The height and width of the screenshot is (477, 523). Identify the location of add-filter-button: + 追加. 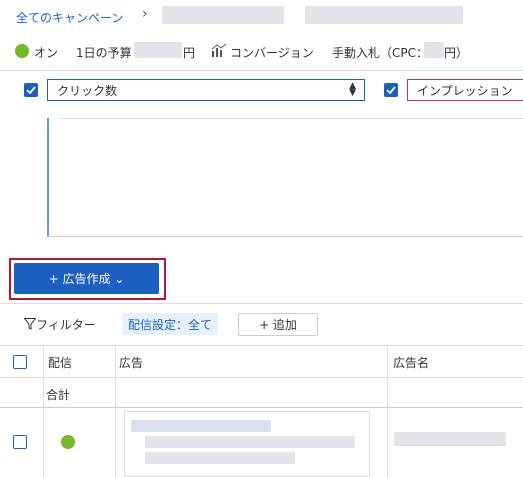
(278, 324).